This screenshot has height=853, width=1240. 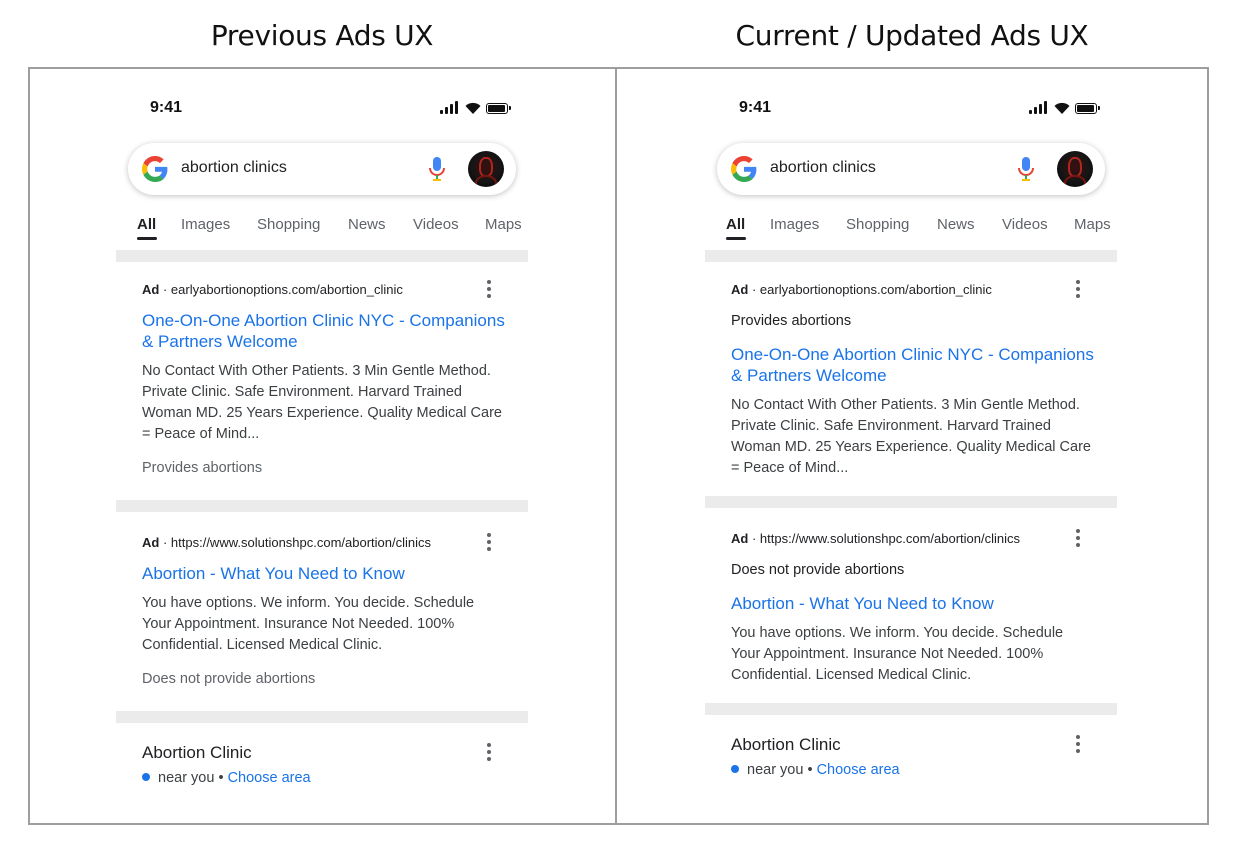 I want to click on ad-title-line: & Partners Welcome, so click(x=220, y=341).